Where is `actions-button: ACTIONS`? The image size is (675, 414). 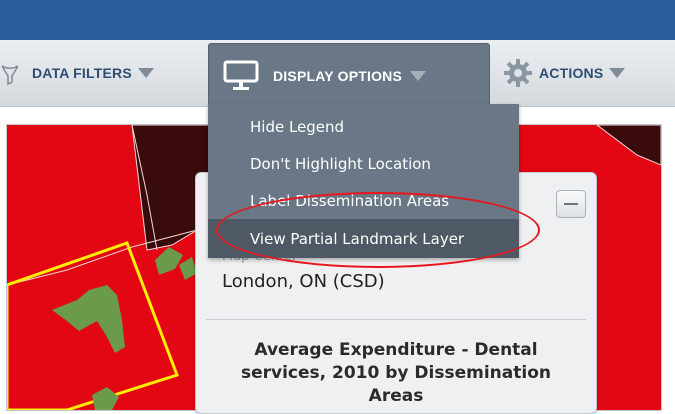 actions-button: ACTIONS is located at coordinates (589, 73).